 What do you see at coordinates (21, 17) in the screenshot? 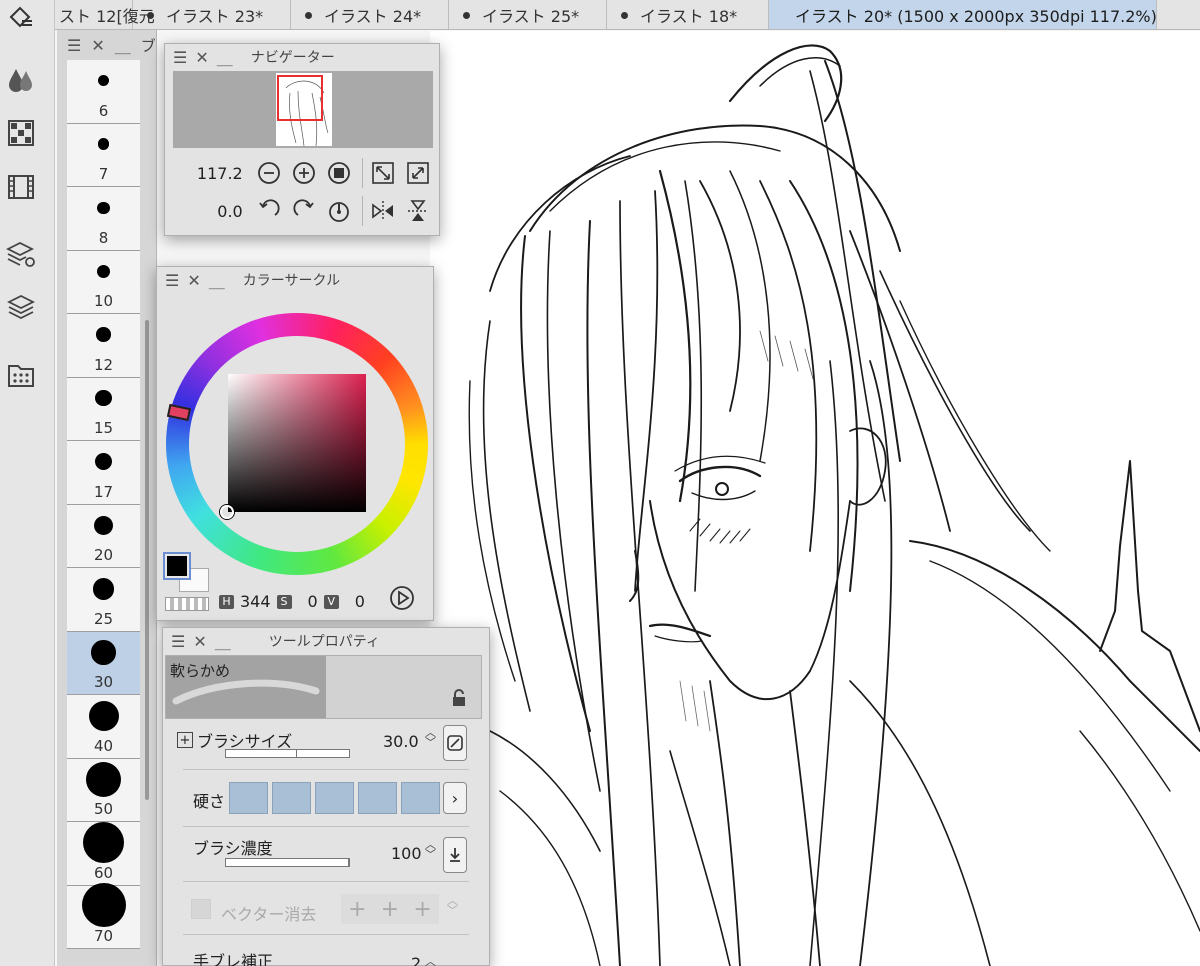
I see `shape-edit-icon` at bounding box center [21, 17].